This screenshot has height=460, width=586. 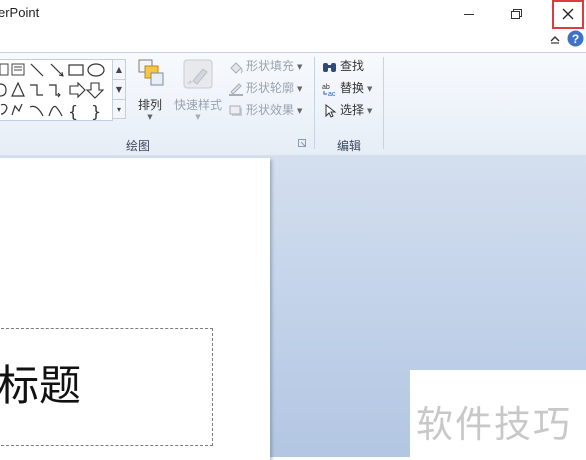 I want to click on select-label: 选择, so click(x=352, y=110).